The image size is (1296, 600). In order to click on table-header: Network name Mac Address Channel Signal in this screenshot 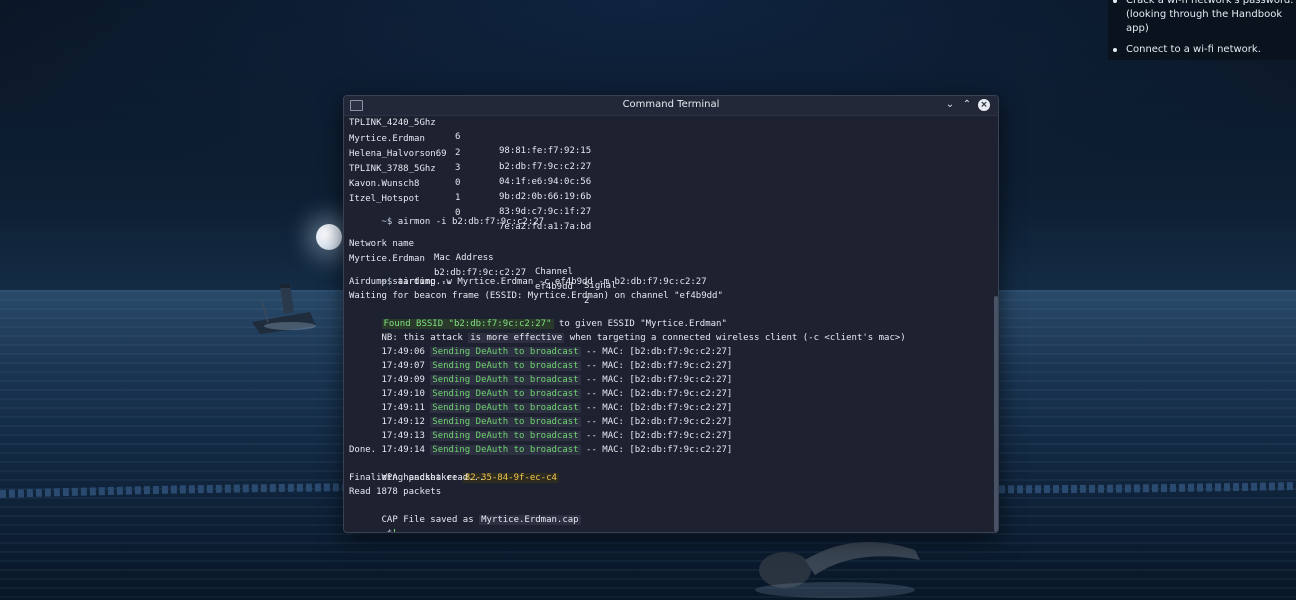, I will do `click(483, 265)`.